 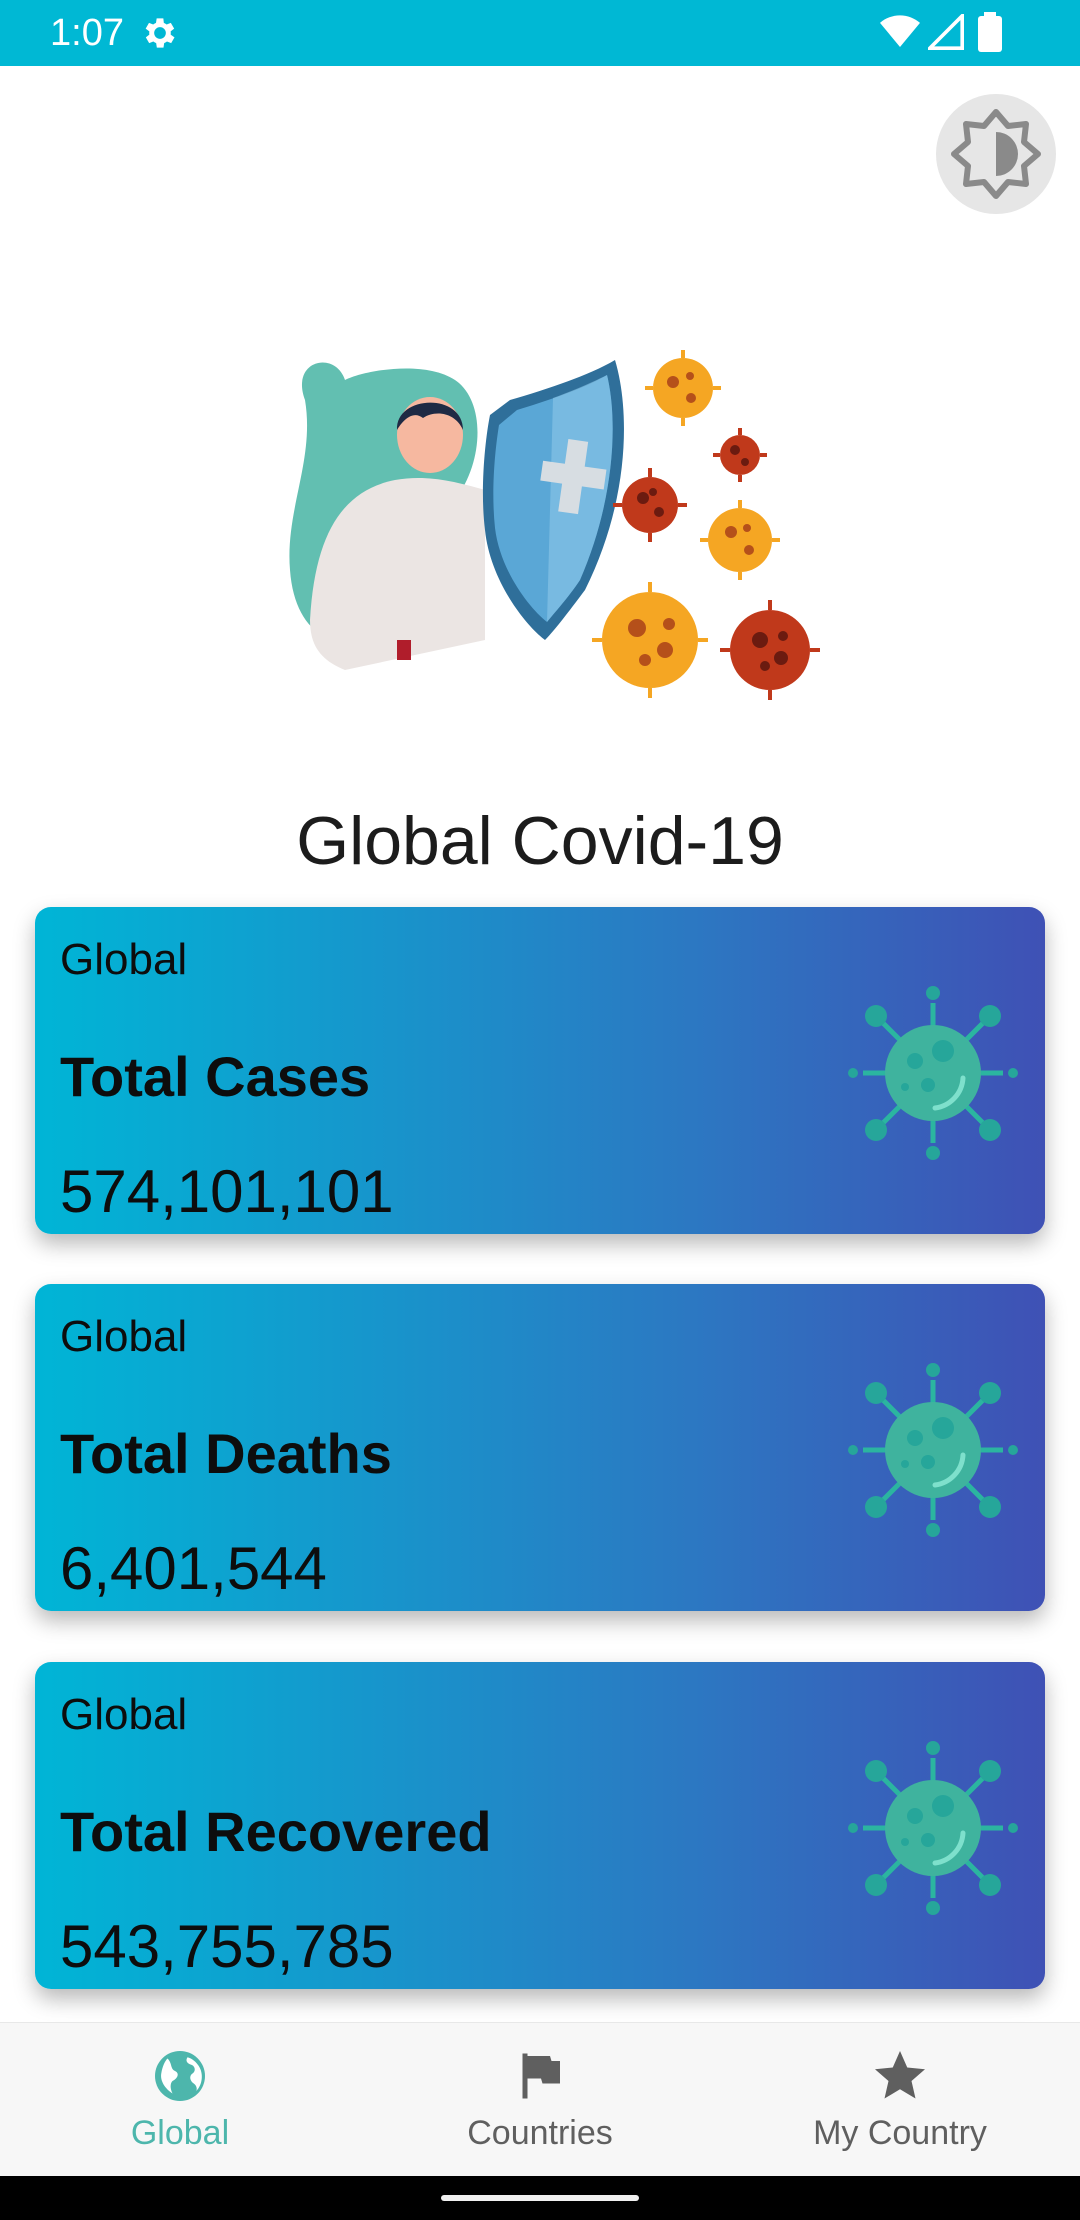 I want to click on flag-icon, so click(x=541, y=2076).